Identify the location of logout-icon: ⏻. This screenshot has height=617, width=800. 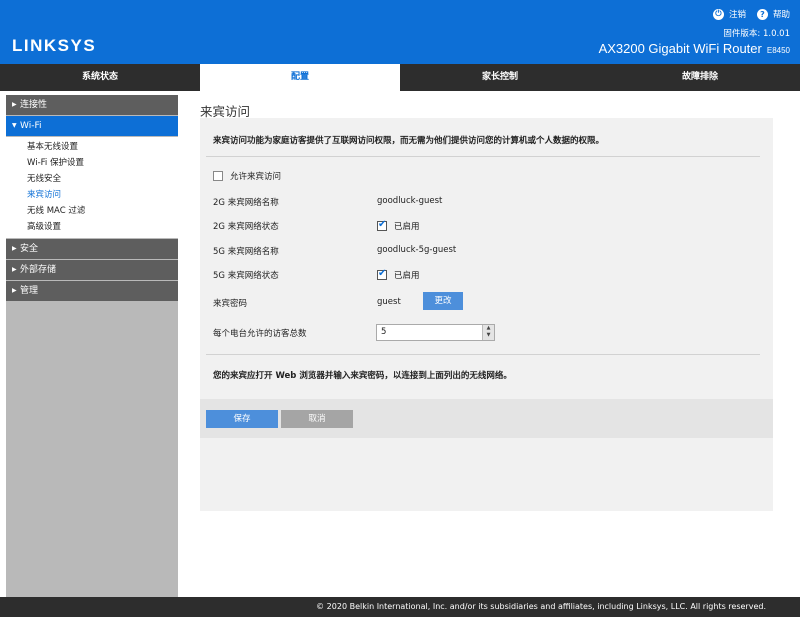
(718, 14).